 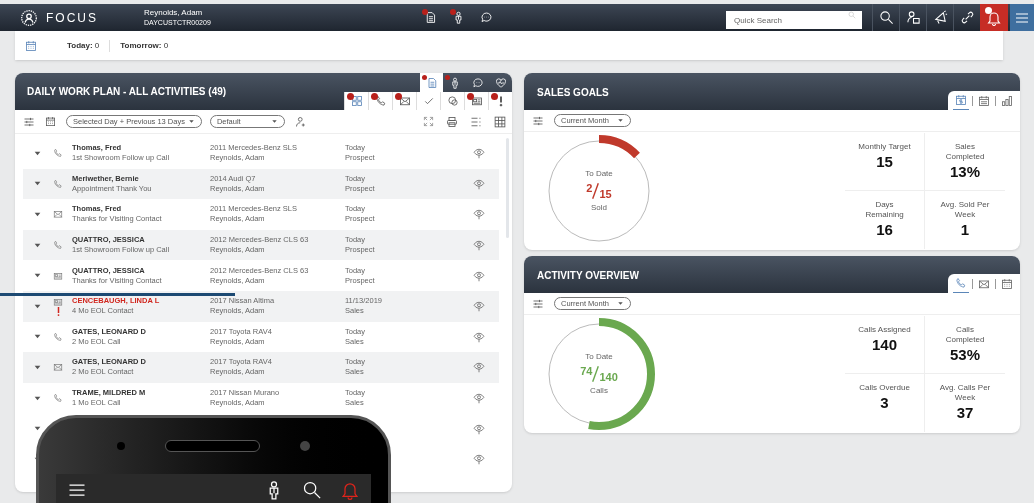 I want to click on stat-value: 53%, so click(x=965, y=355).